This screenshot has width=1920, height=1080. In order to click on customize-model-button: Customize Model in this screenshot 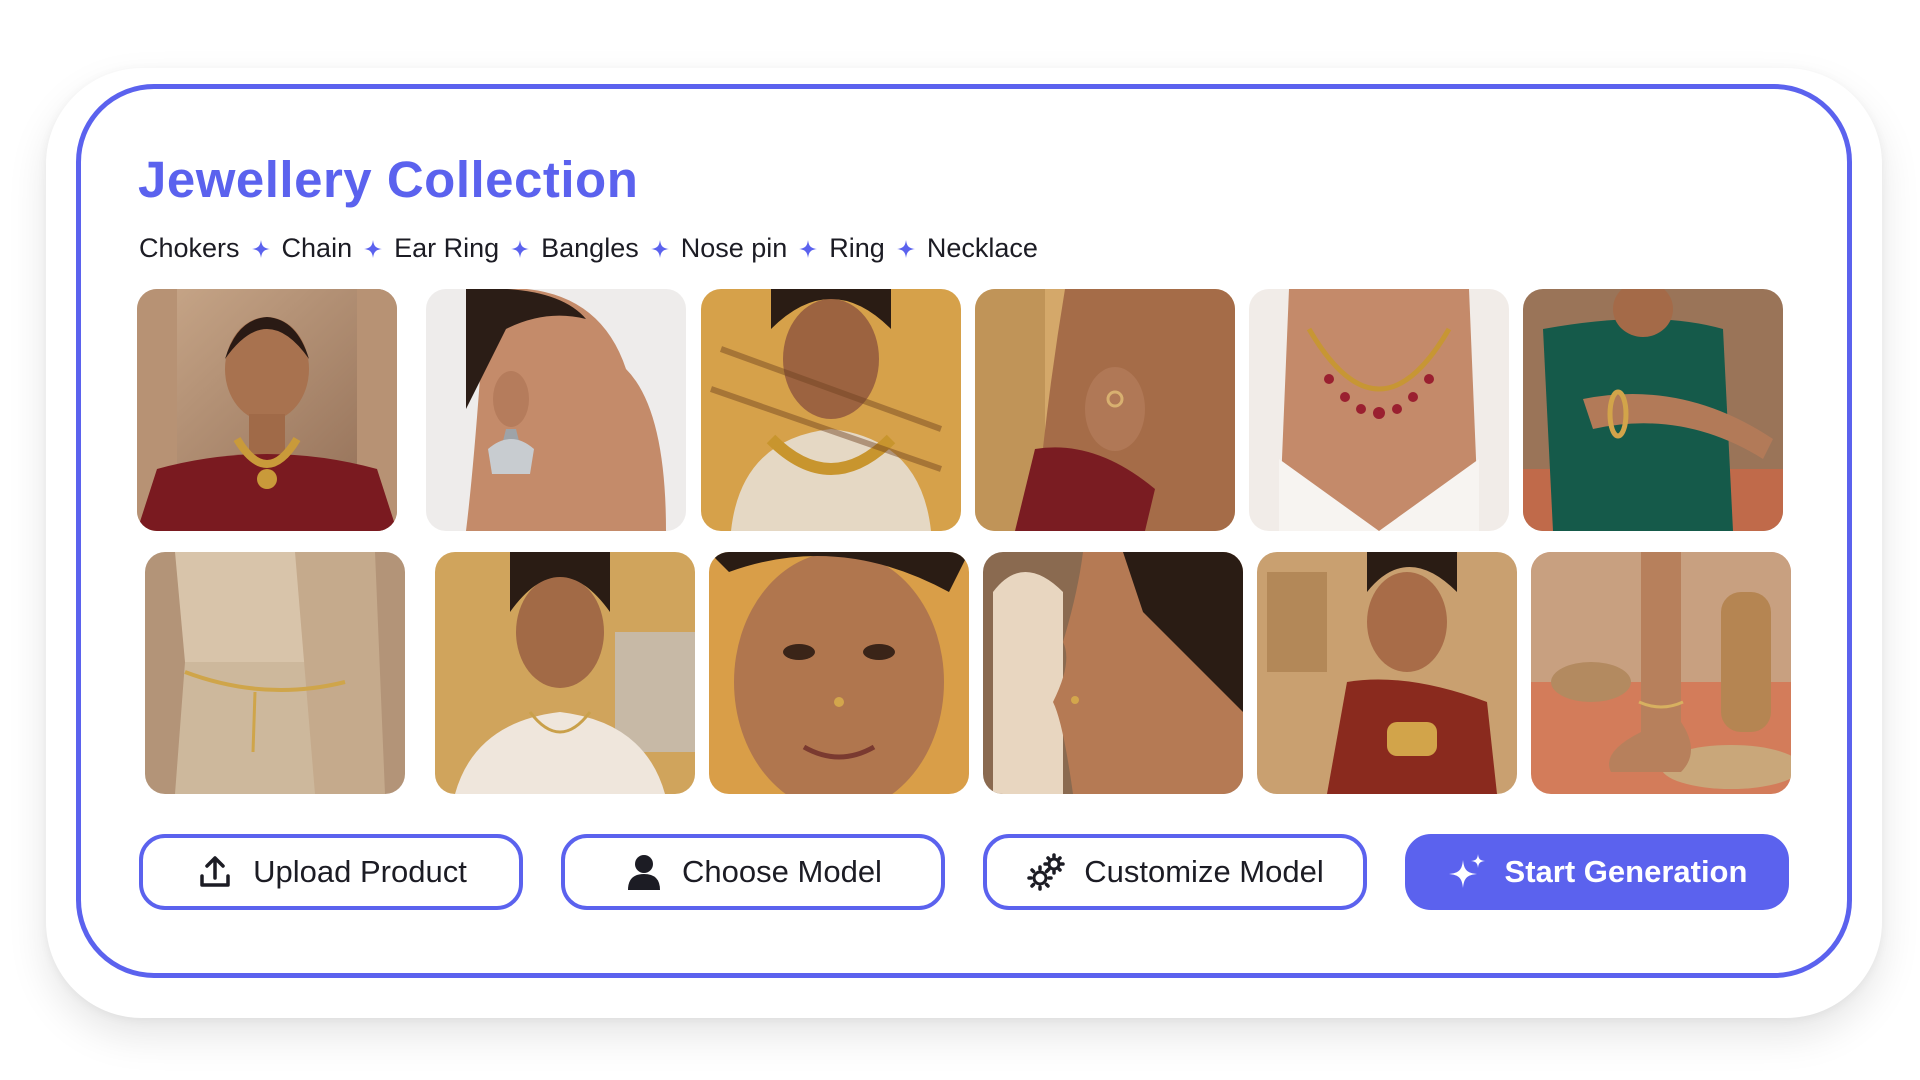, I will do `click(1175, 872)`.